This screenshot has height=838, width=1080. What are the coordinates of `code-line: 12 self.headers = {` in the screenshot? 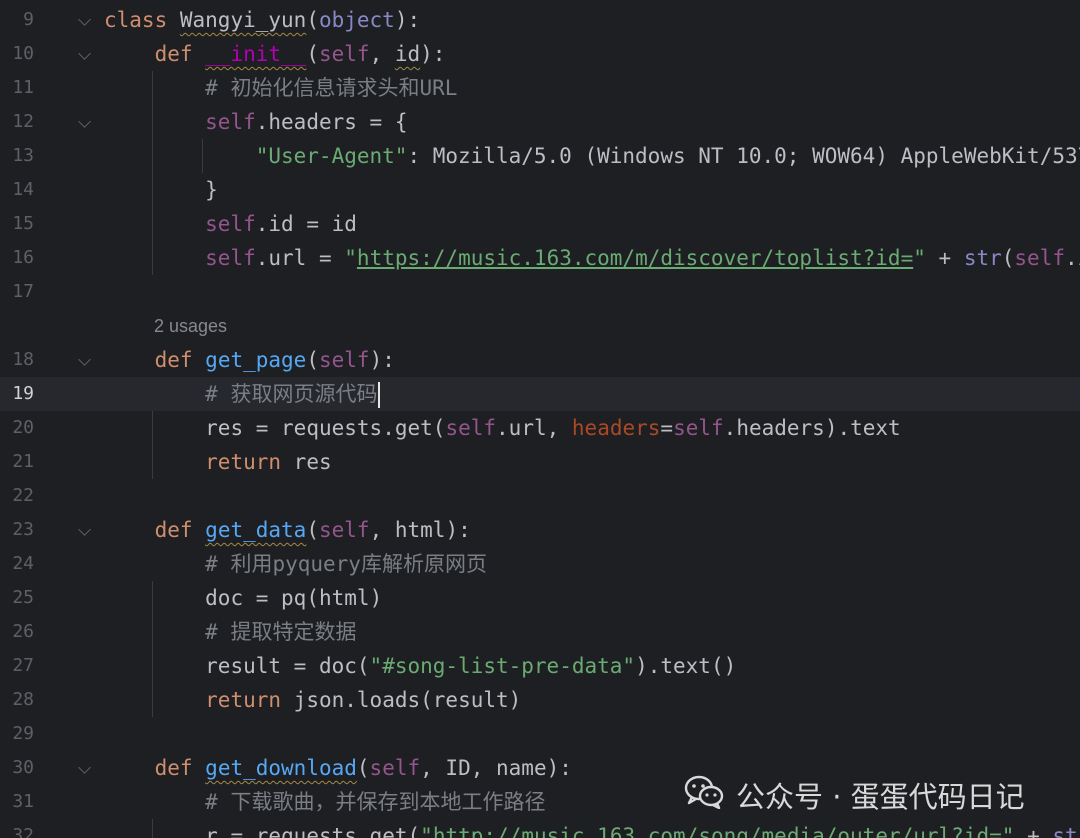 It's located at (540, 122).